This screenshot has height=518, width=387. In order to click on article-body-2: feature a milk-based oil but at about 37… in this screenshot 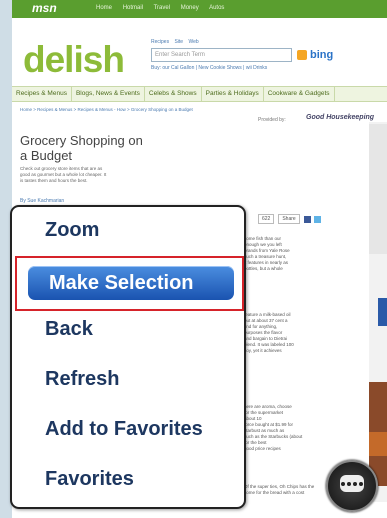, I will do `click(269, 332)`.